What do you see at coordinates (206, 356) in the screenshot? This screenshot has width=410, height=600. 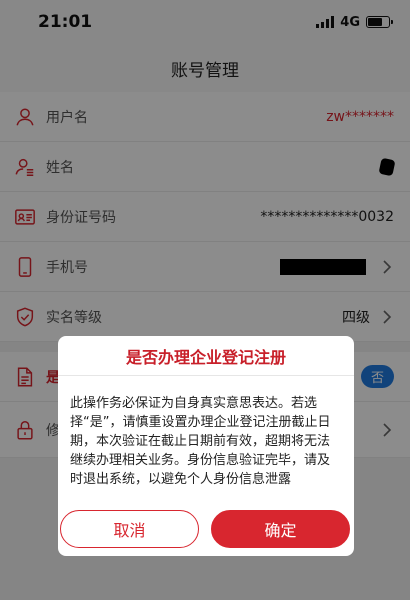 I see `dialog-title: 是否办理企业登记注册` at bounding box center [206, 356].